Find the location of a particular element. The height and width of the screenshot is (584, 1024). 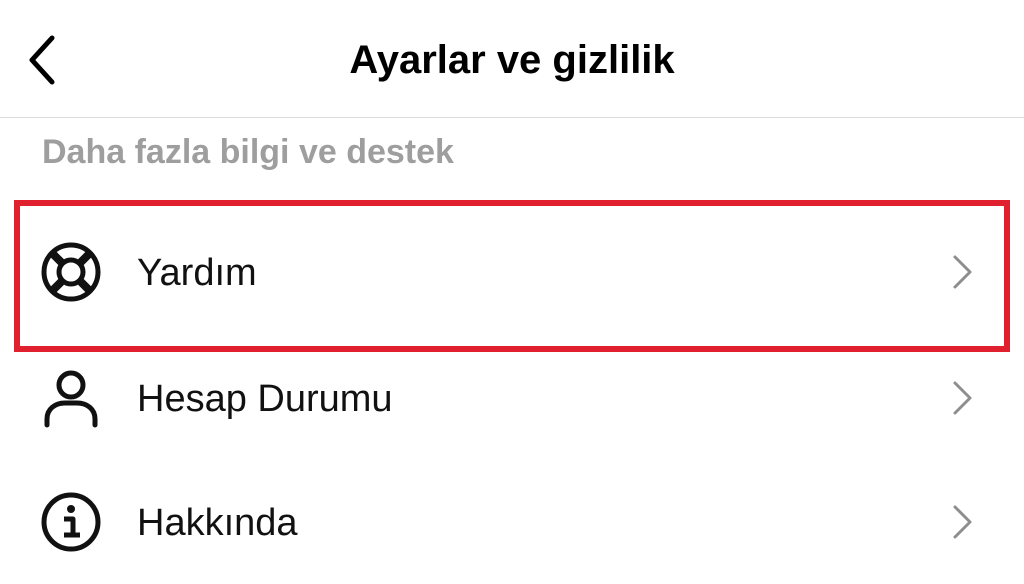

settings-item-label: Yardım is located at coordinates (197, 273).